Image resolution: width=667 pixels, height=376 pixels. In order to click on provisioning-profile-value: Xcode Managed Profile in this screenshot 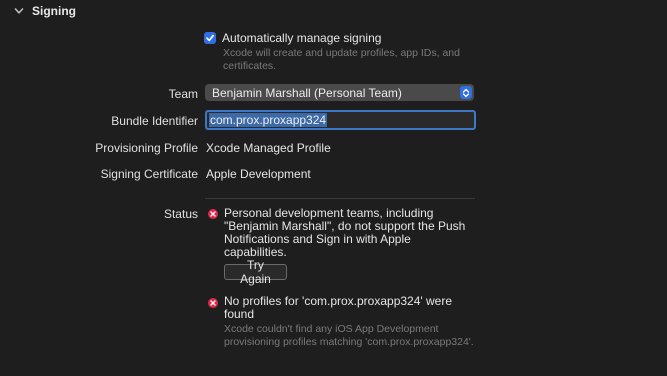, I will do `click(268, 148)`.